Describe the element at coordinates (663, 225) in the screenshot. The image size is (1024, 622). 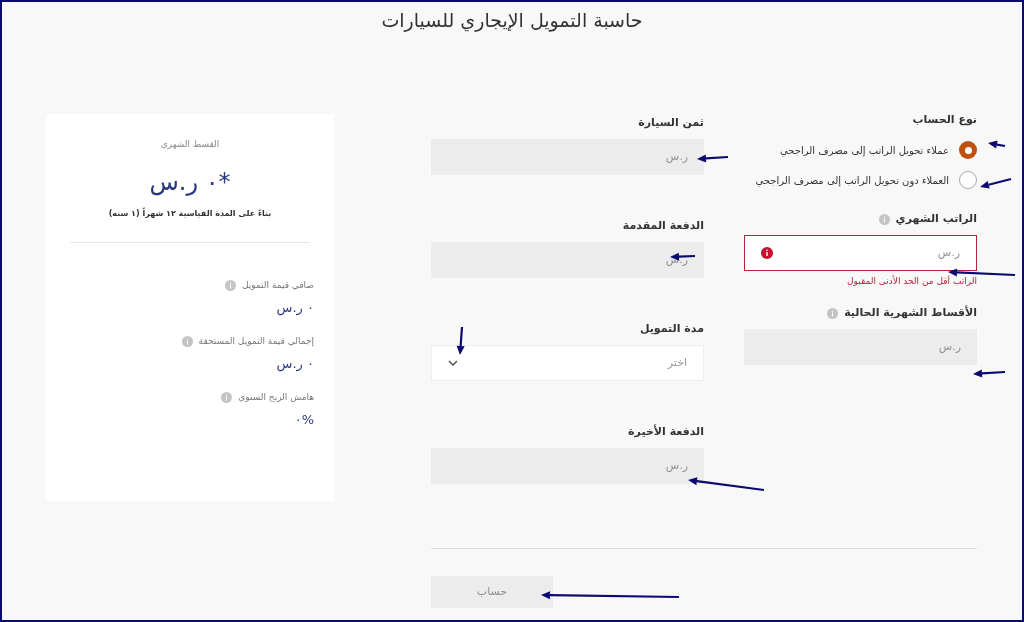
I see `field-label: الدفعة المقدمة` at that location.